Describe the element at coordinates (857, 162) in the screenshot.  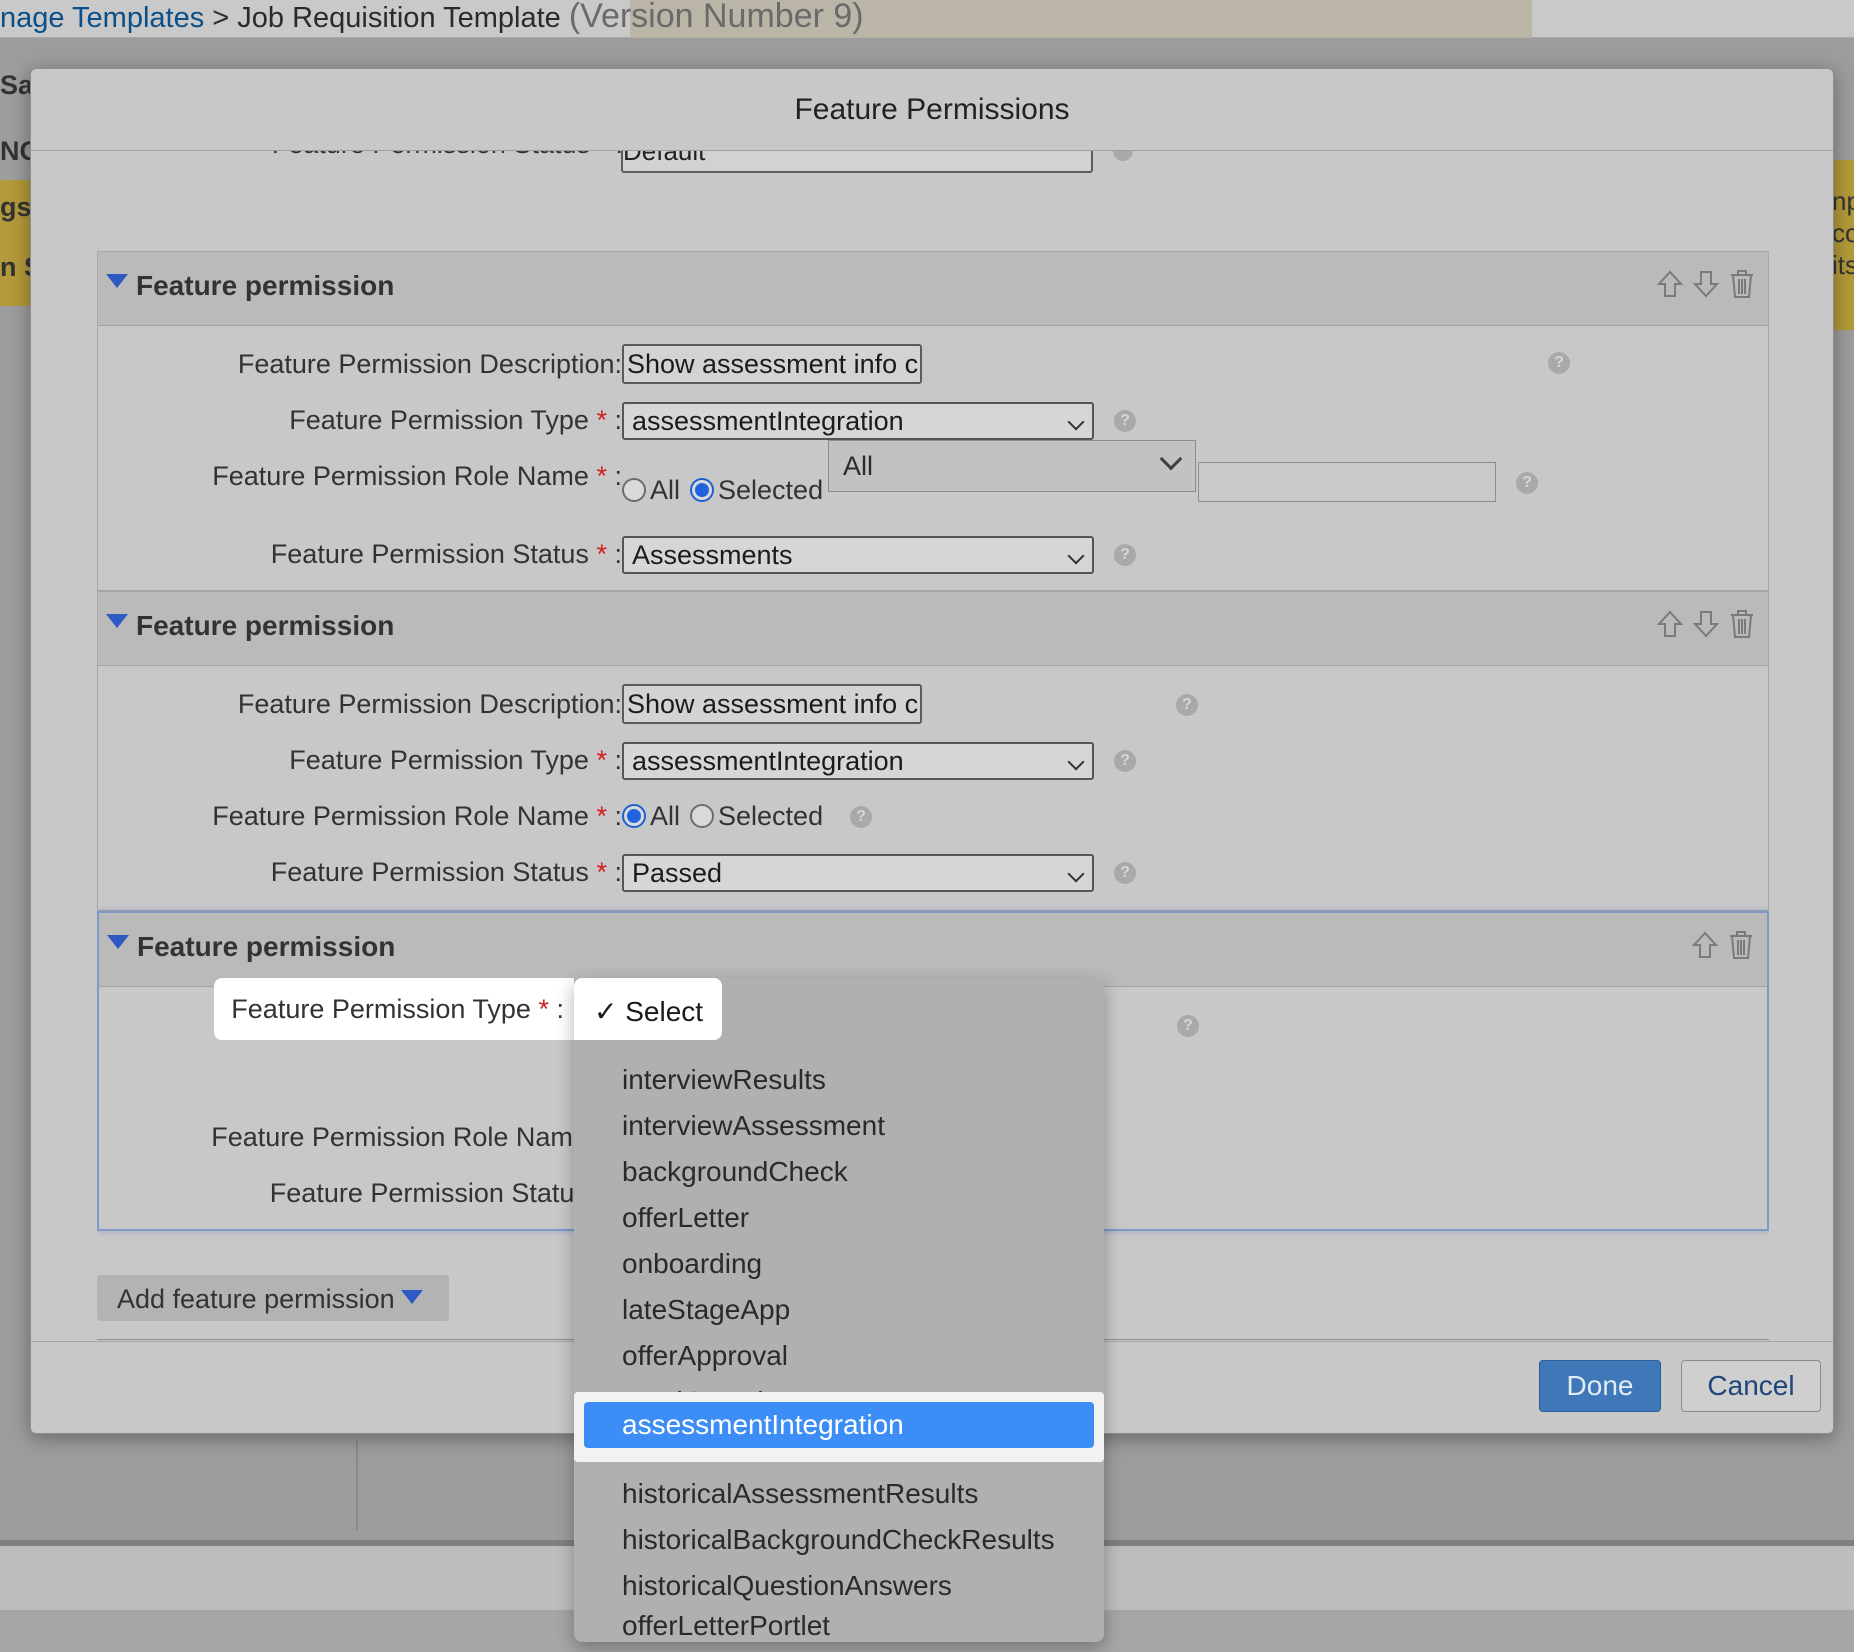
I see `partial-status-select: Default` at that location.